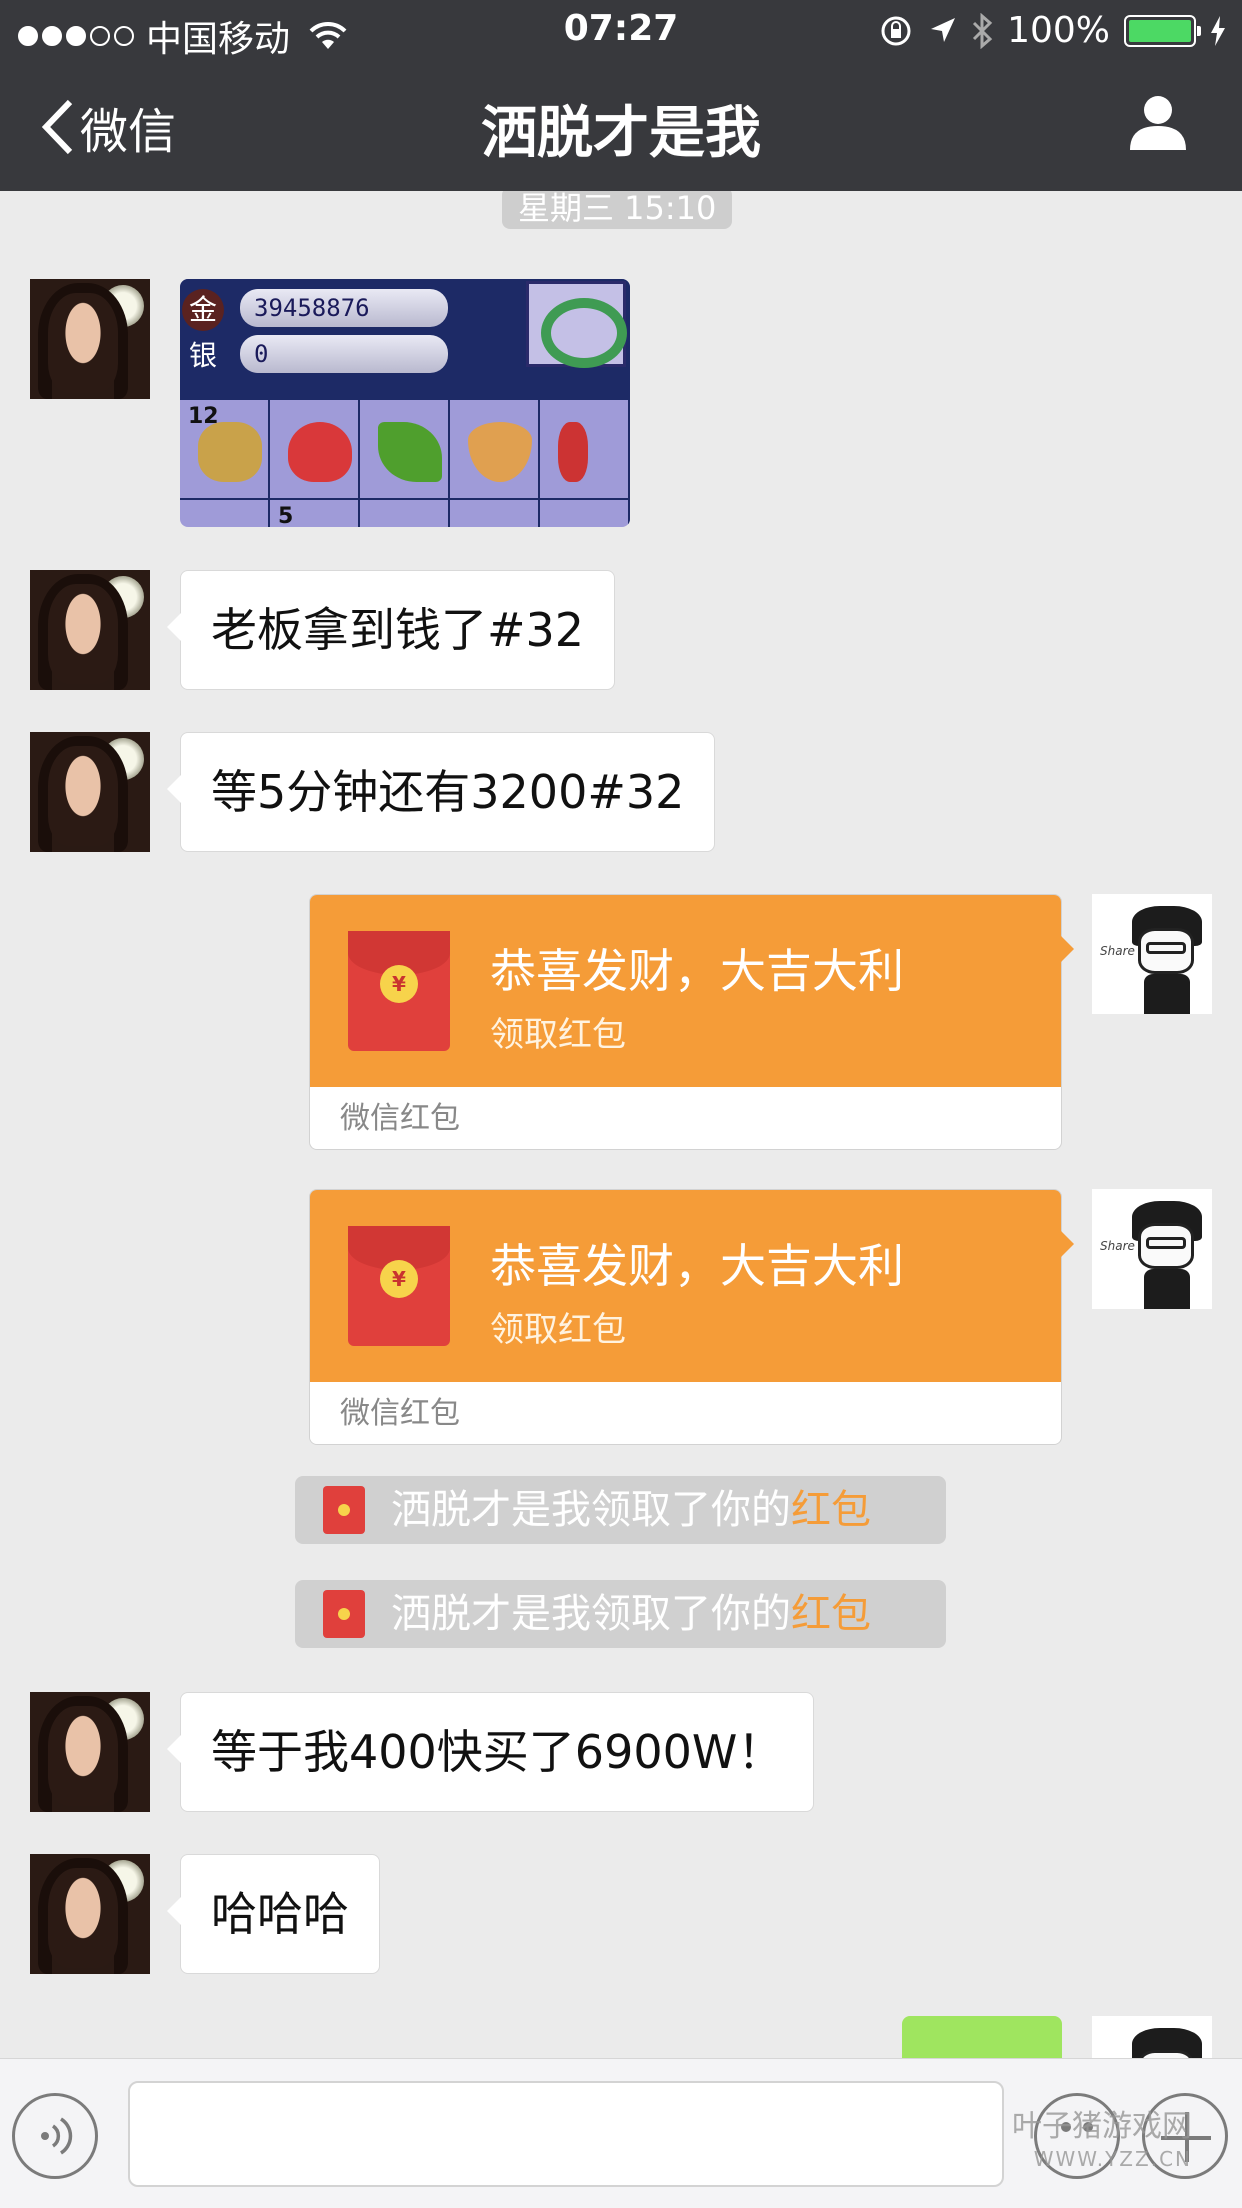  I want to click on watermark: 叶子猪游戏网 WWW.YZZ.CN, so click(1102, 2143).